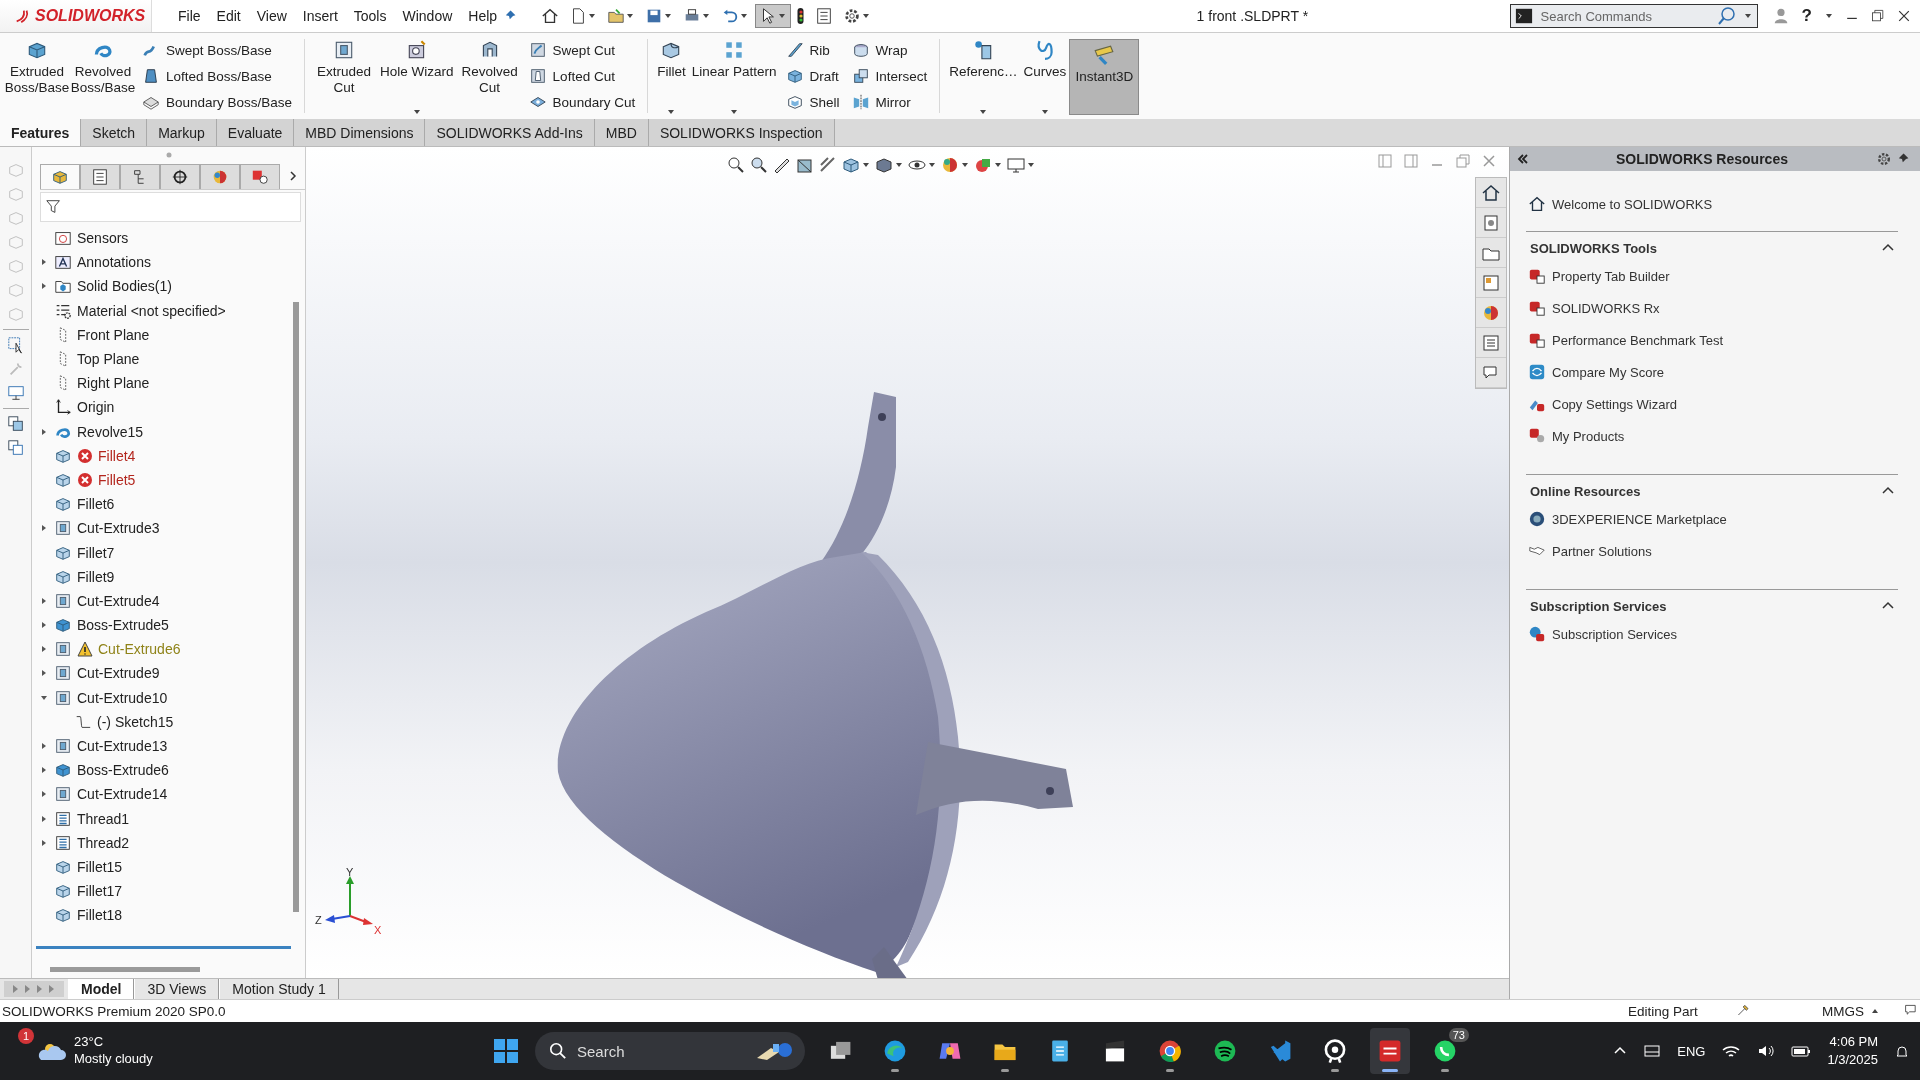 This screenshot has width=1920, height=1080. What do you see at coordinates (950, 165) in the screenshot?
I see `appearance-icon` at bounding box center [950, 165].